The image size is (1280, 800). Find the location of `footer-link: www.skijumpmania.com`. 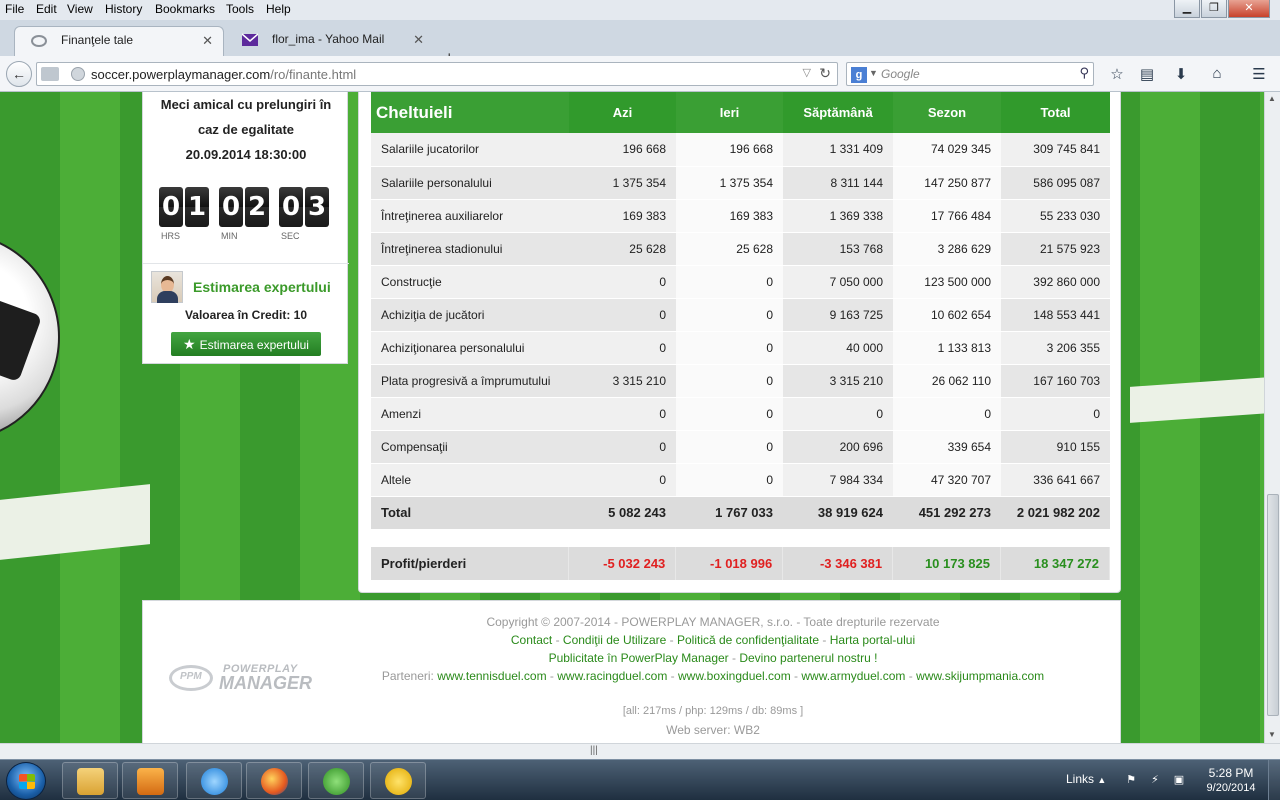

footer-link: www.skijumpmania.com is located at coordinates (980, 676).